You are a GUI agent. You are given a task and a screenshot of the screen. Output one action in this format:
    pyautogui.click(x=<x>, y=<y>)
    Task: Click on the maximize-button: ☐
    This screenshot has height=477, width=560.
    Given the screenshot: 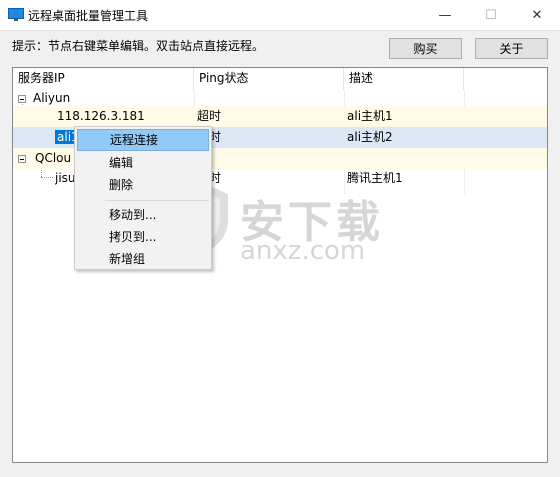 What is the action you would take?
    pyautogui.click(x=491, y=15)
    